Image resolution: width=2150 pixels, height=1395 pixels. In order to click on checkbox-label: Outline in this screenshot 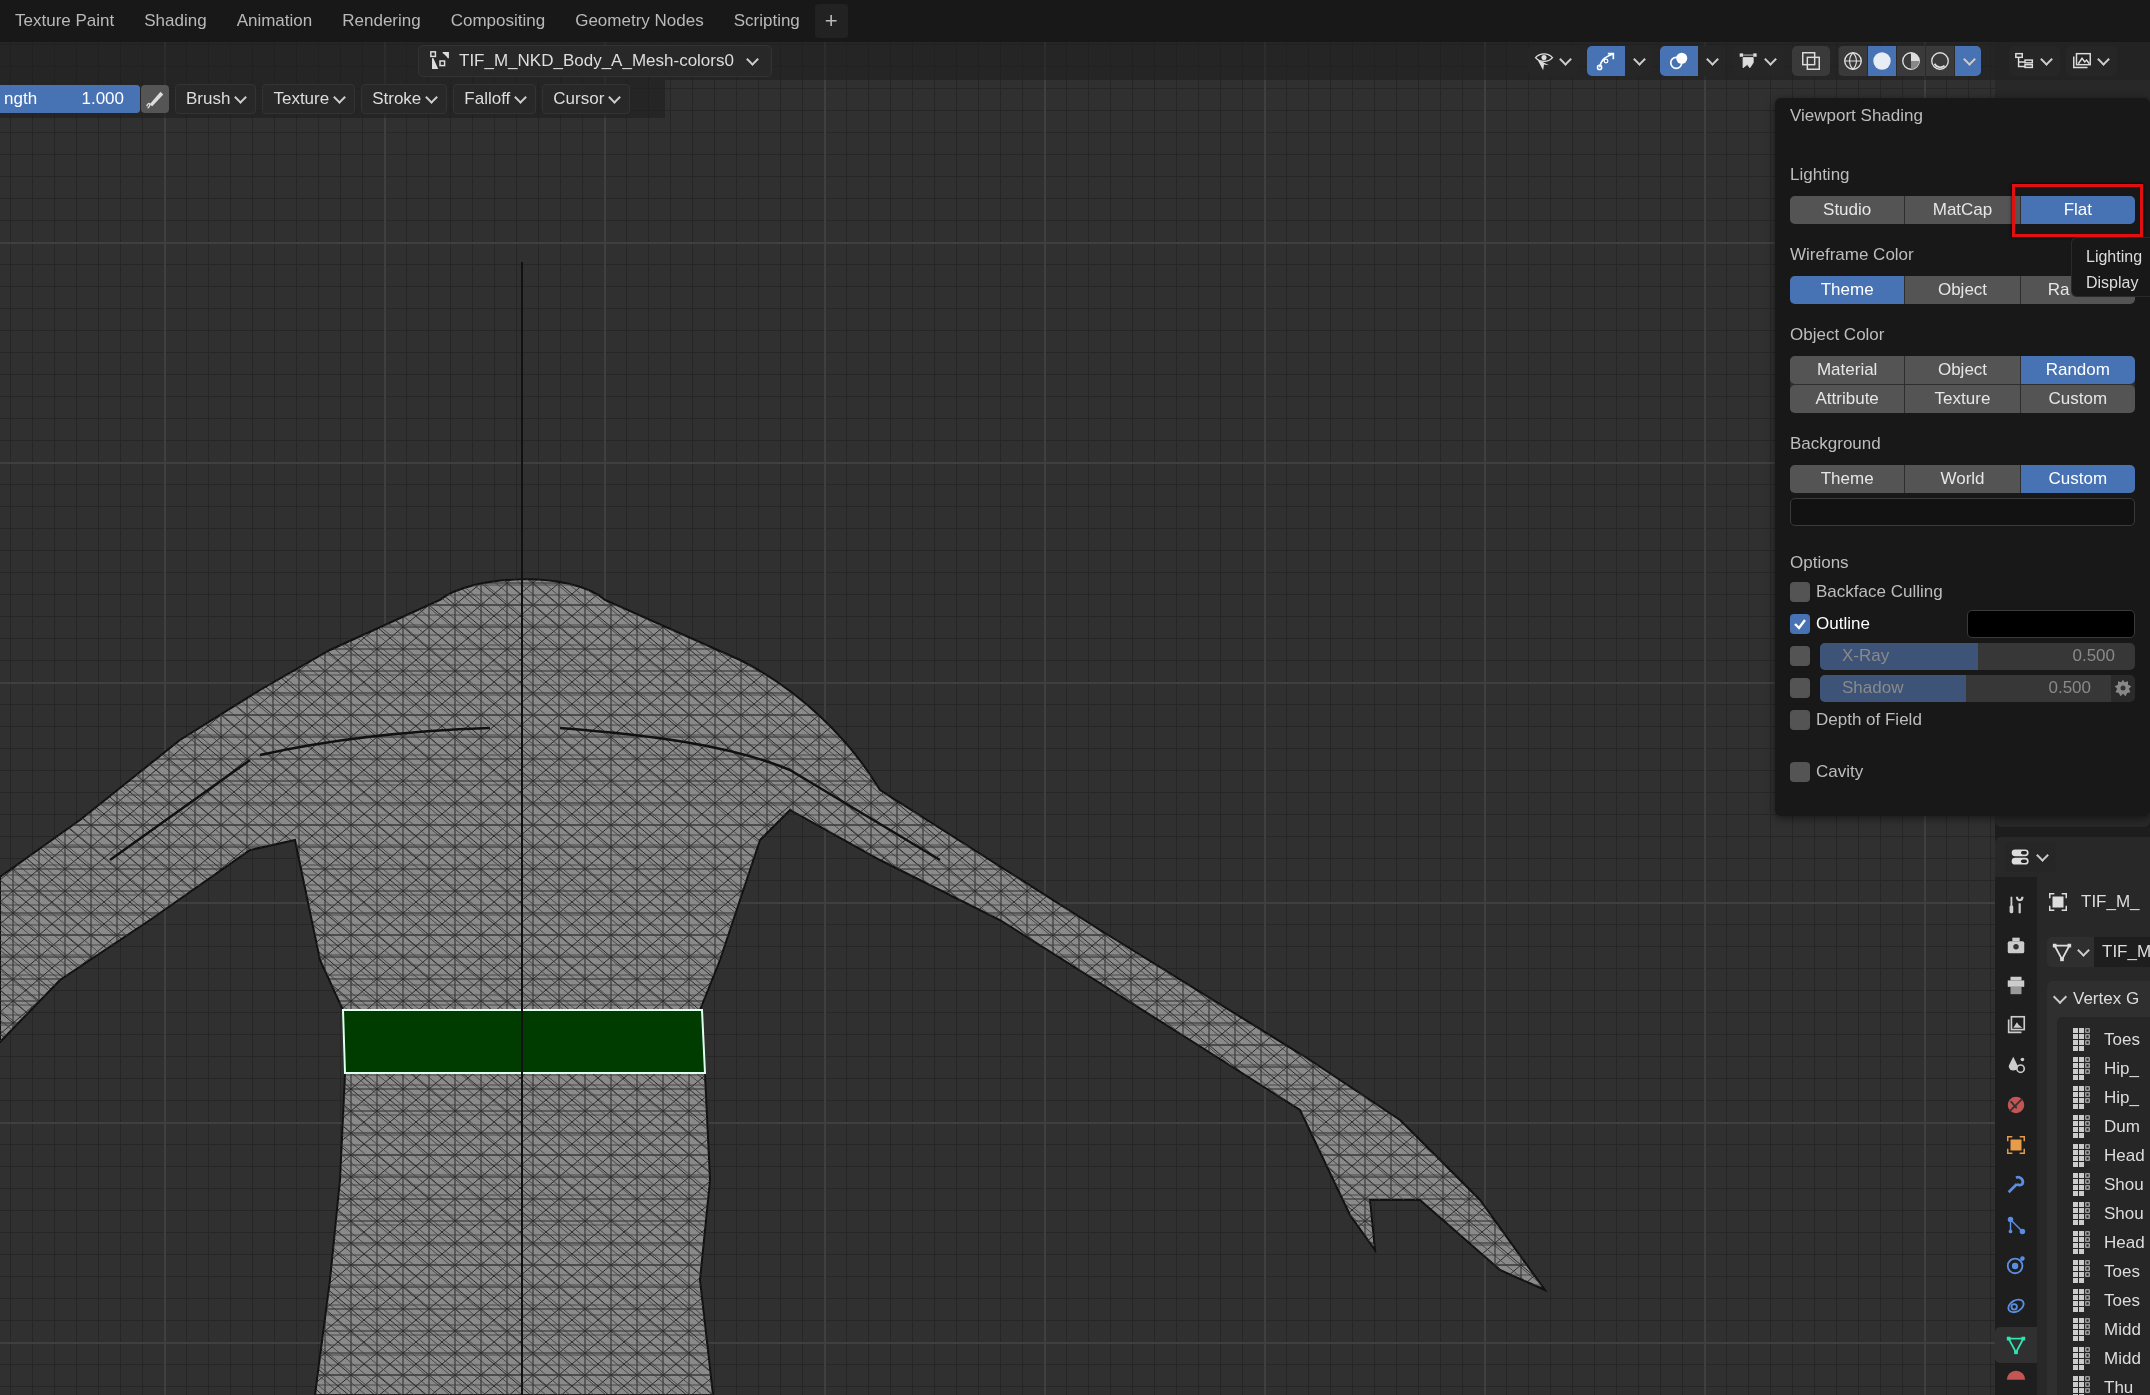, I will do `click(1843, 624)`.